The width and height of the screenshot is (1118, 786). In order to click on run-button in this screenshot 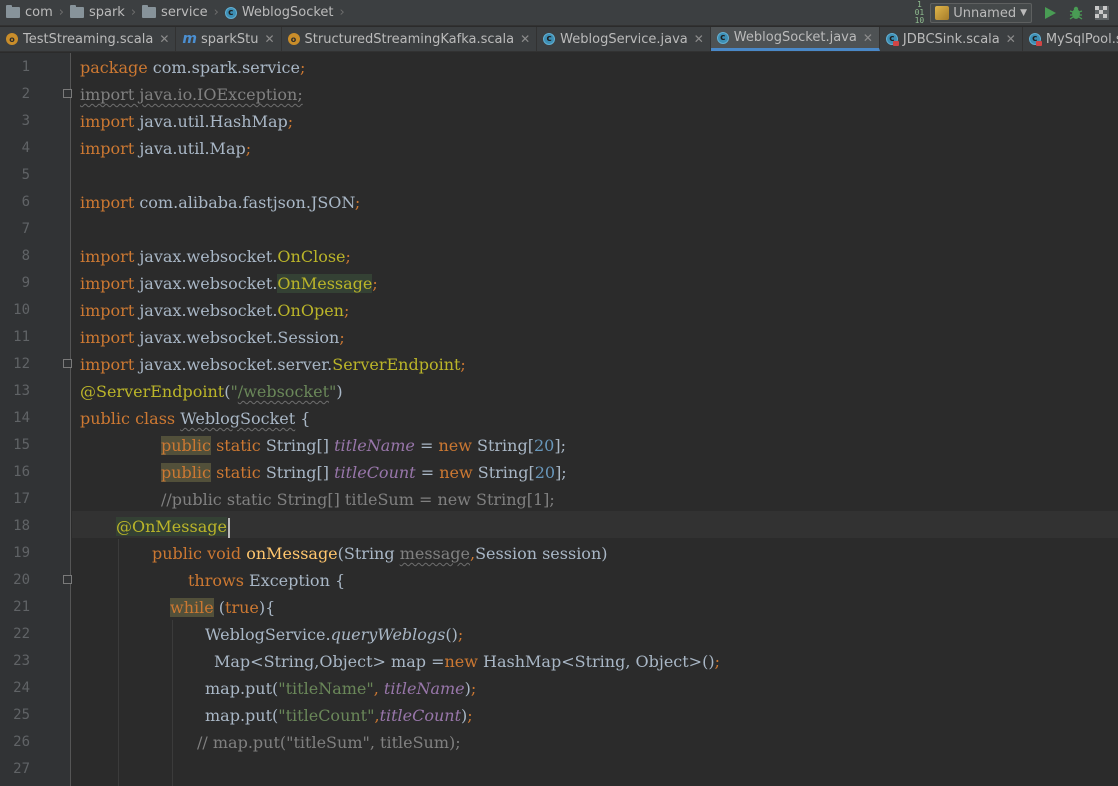, I will do `click(1050, 13)`.